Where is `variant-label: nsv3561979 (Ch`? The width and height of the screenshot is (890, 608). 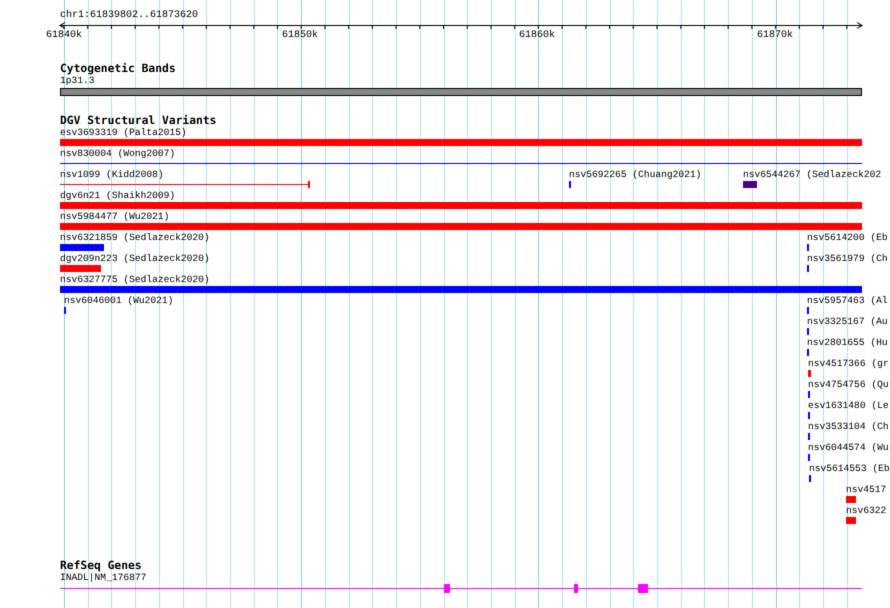
variant-label: nsv3561979 (Ch is located at coordinates (847, 259).